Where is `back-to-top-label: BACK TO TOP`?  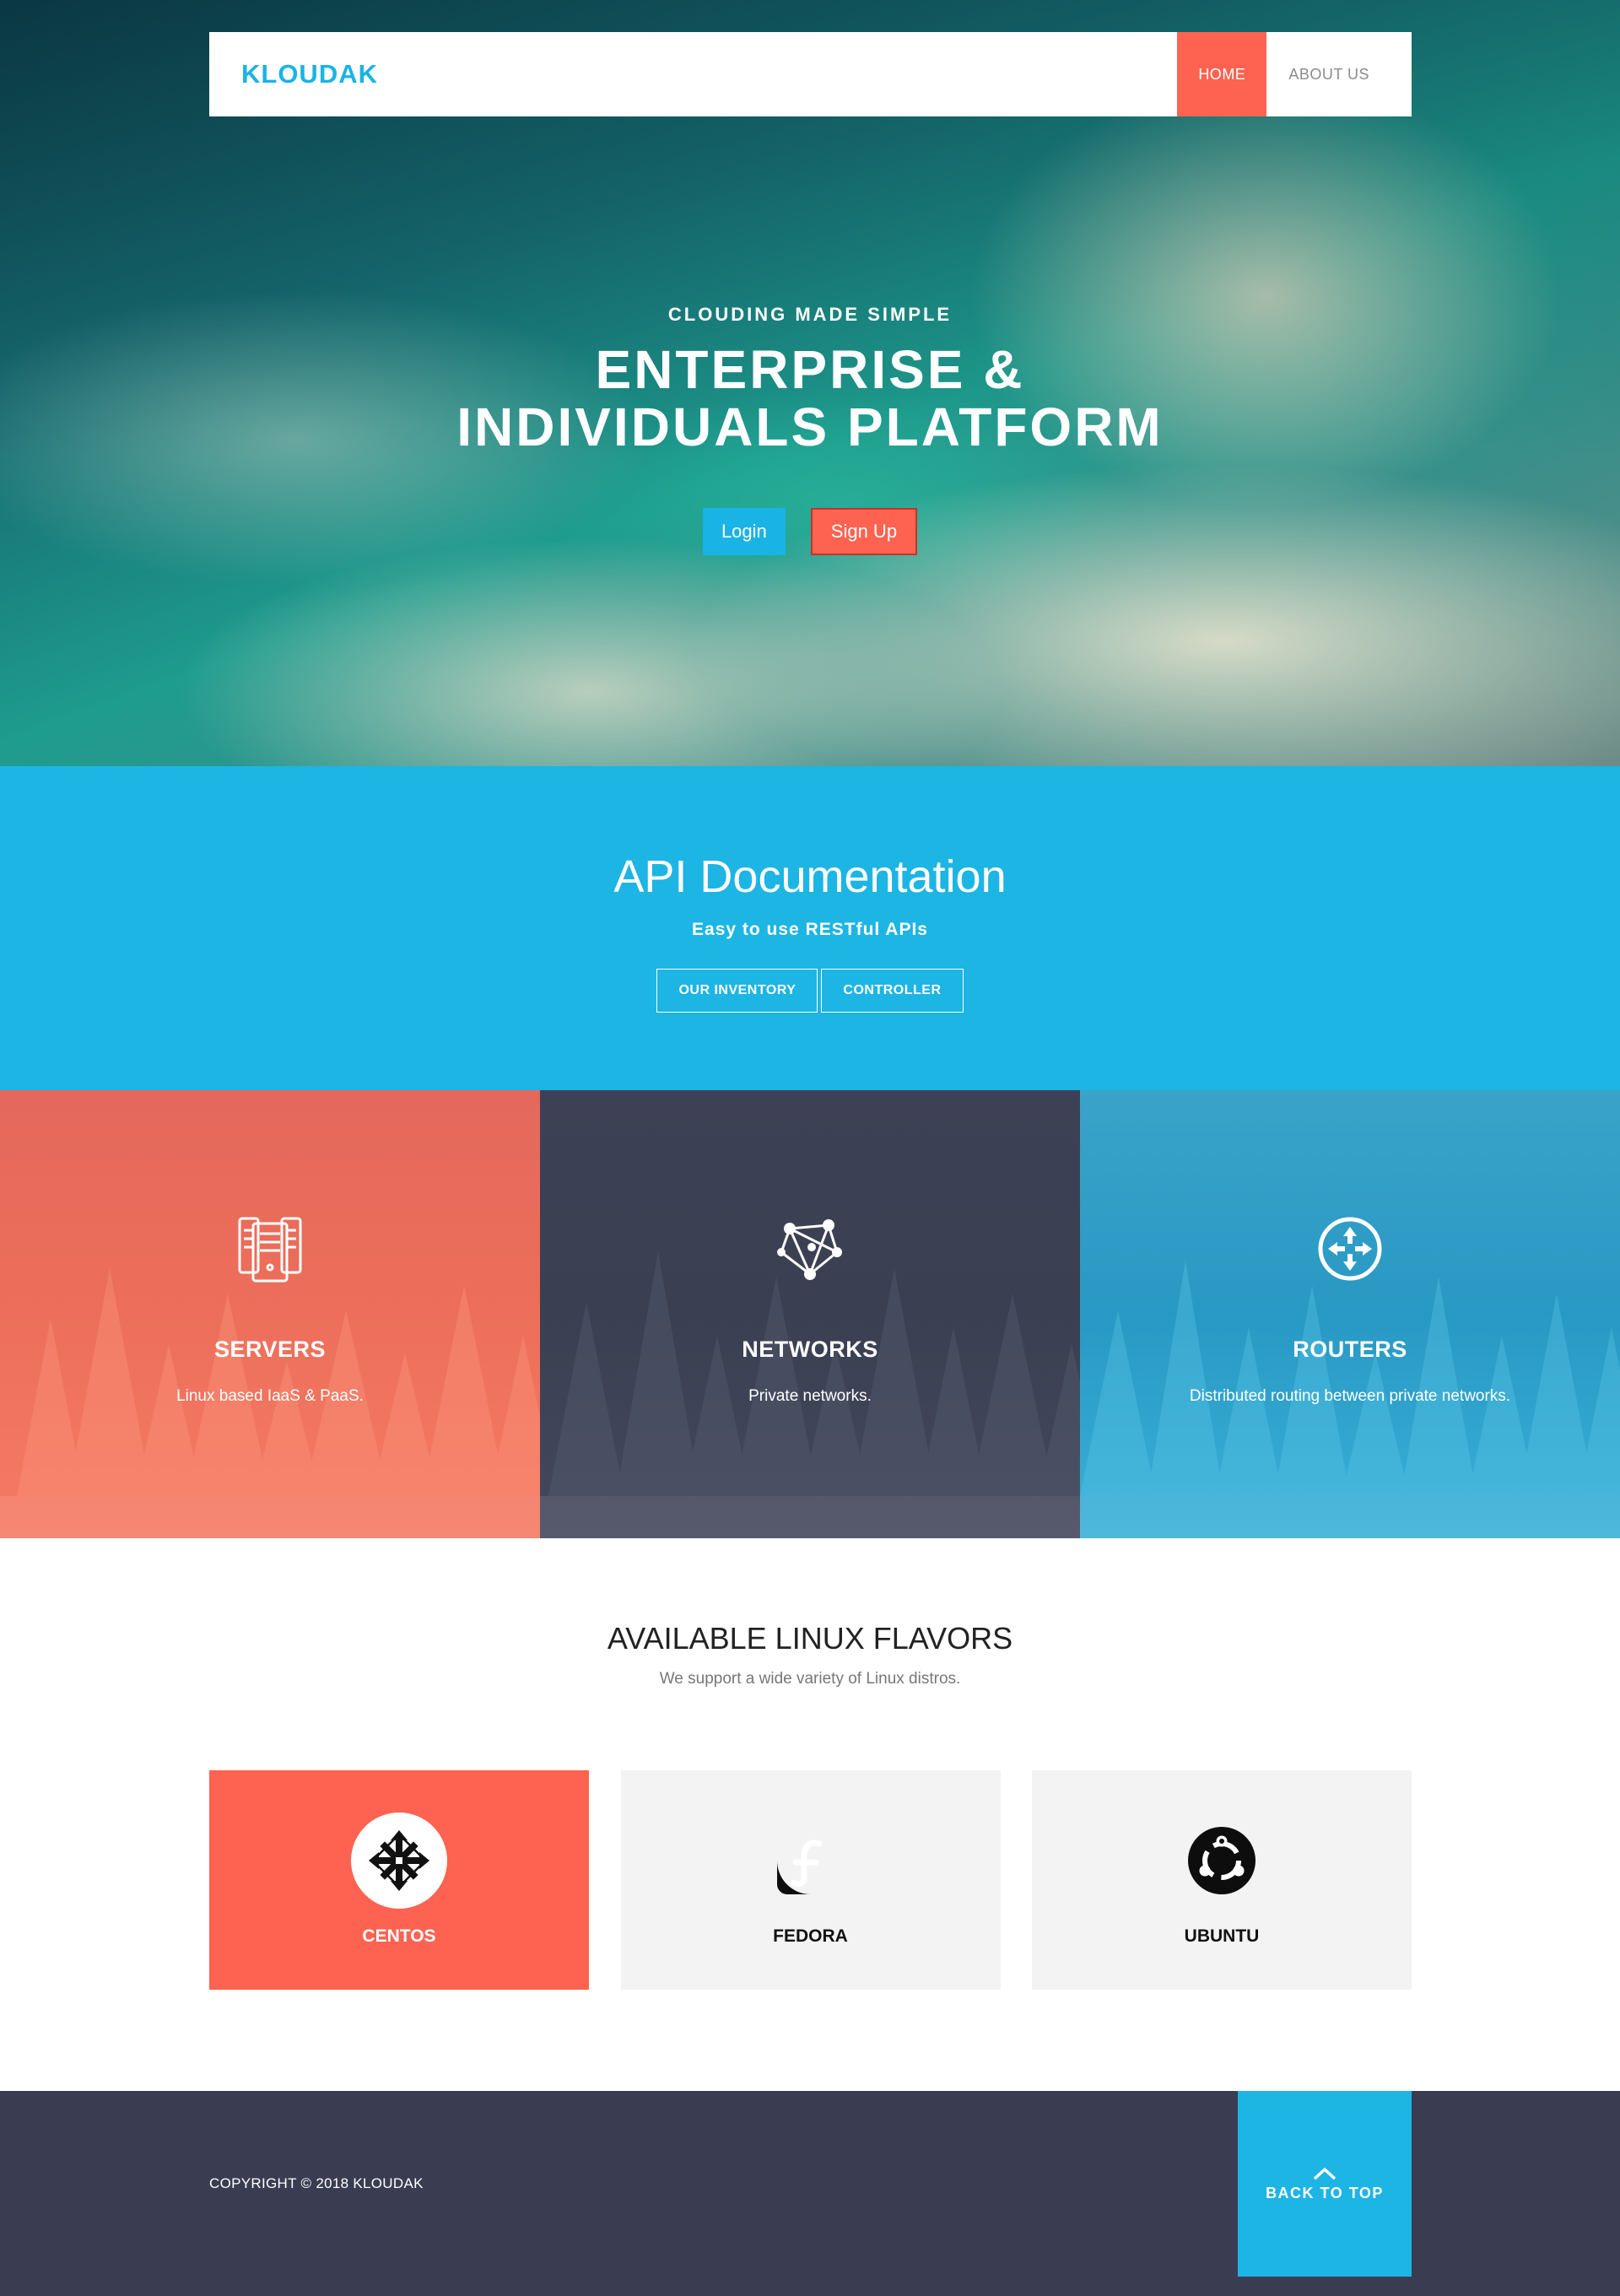
back-to-top-label: BACK TO TOP is located at coordinates (1325, 2192).